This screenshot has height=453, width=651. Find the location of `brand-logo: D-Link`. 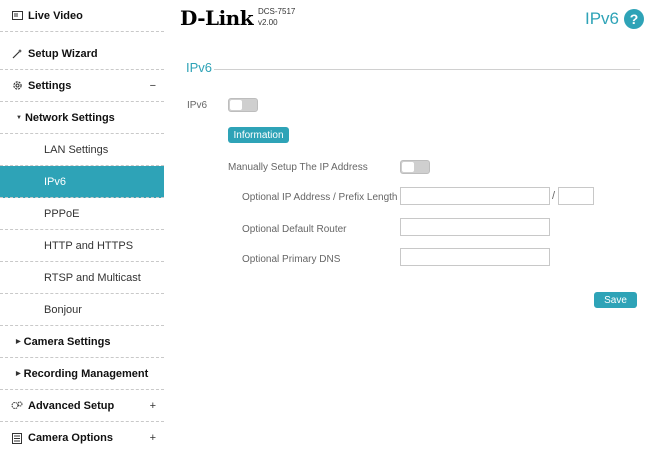

brand-logo: D-Link is located at coordinates (217, 18).